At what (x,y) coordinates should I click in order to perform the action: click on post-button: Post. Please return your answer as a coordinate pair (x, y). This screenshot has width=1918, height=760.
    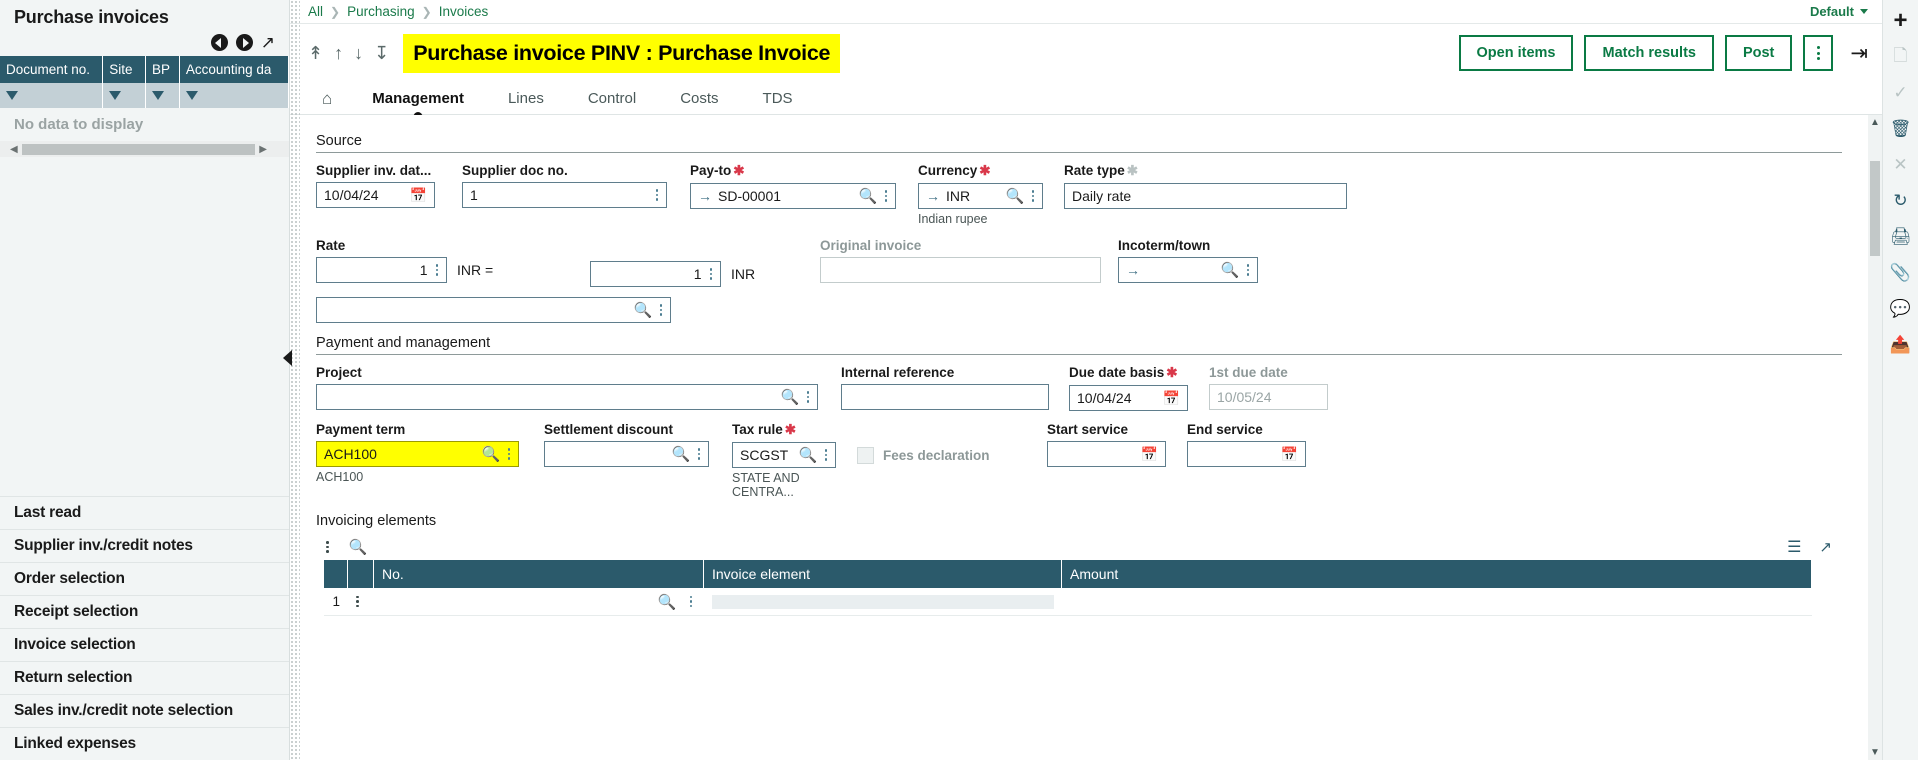
    Looking at the image, I should click on (1758, 53).